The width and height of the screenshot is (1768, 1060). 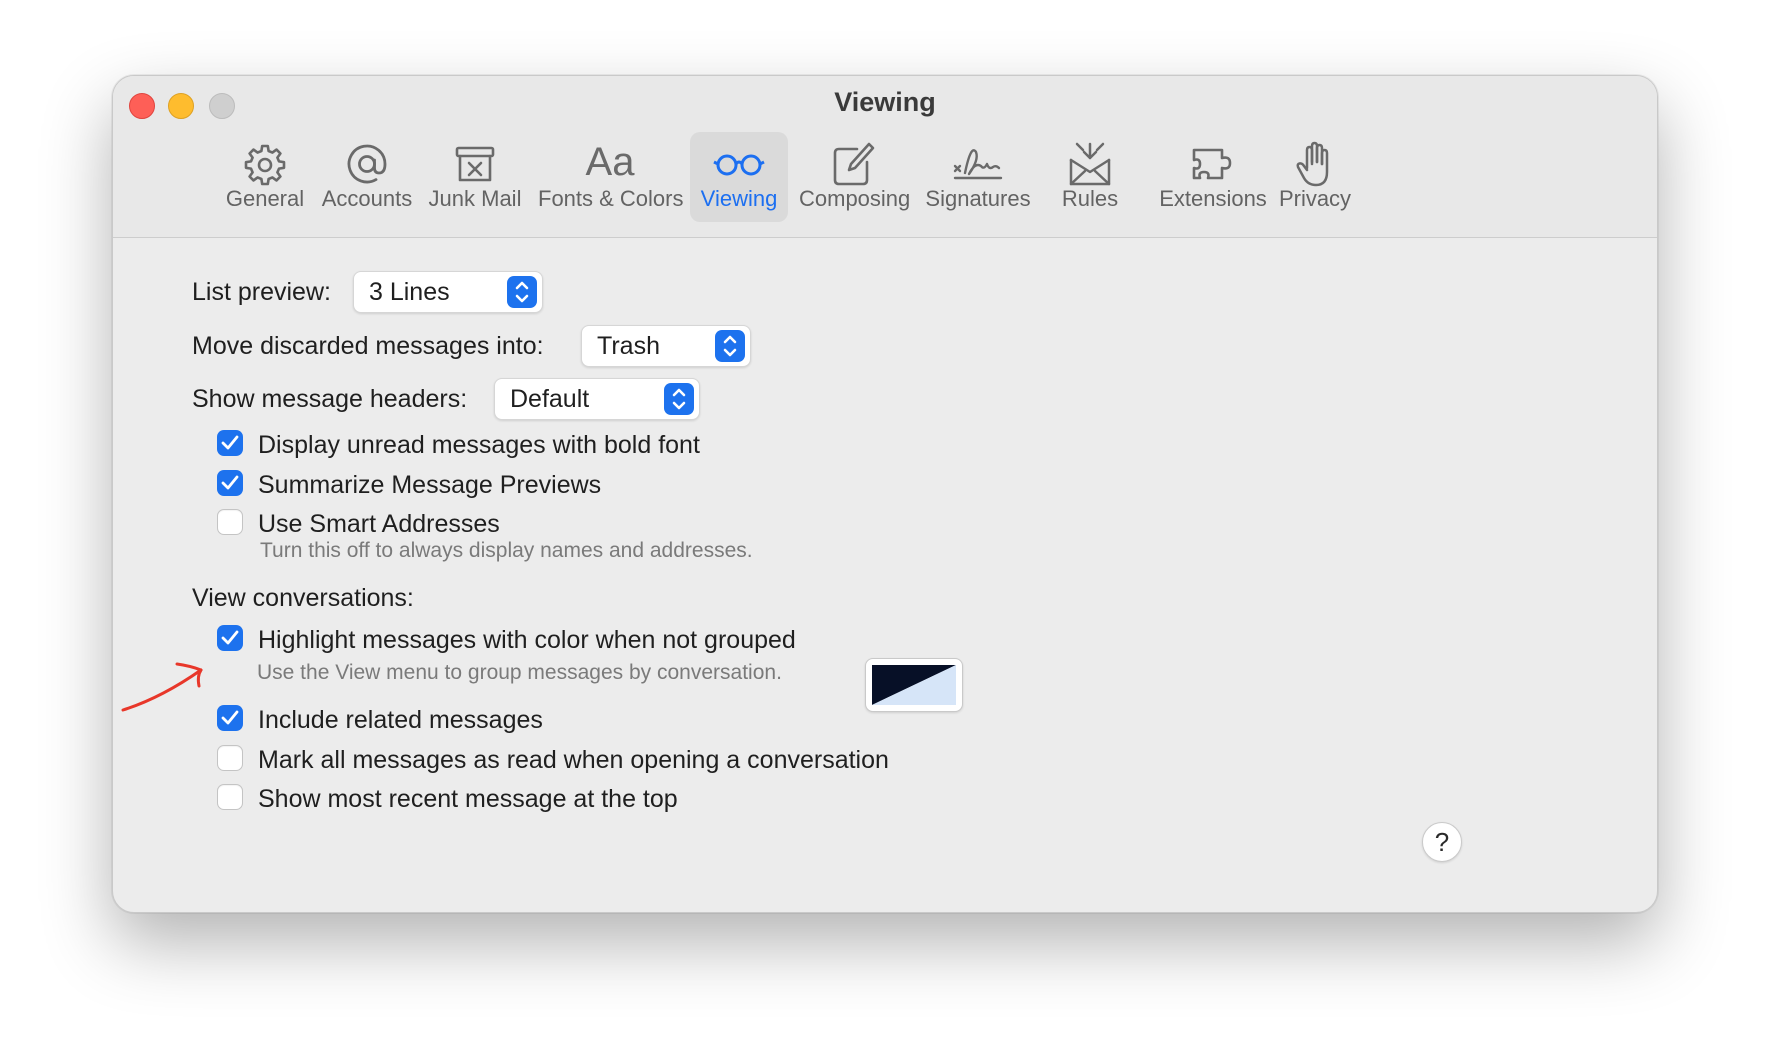 What do you see at coordinates (409, 292) in the screenshot?
I see `list-preview-value: 3 Lines` at bounding box center [409, 292].